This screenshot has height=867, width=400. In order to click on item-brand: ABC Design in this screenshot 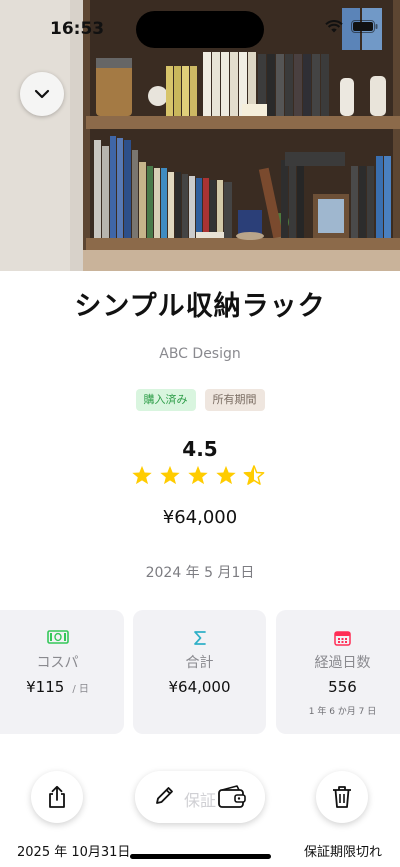, I will do `click(200, 354)`.